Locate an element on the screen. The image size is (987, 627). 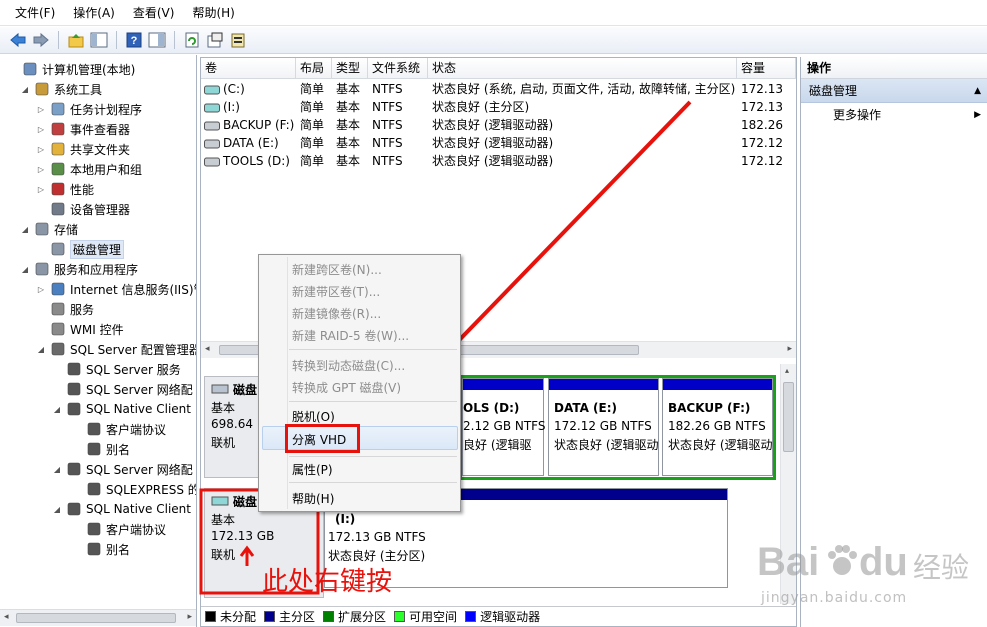
wmi-icon is located at coordinates (58, 329).